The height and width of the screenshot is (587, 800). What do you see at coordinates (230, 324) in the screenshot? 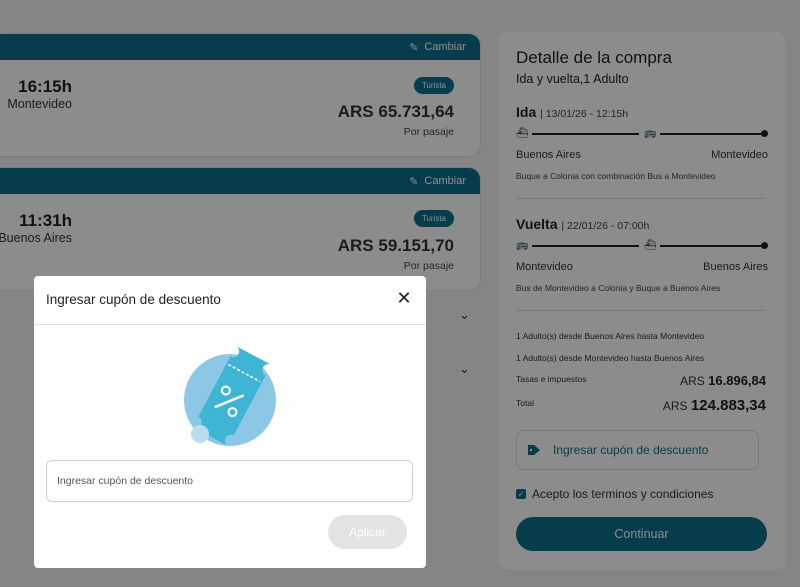
I see `modal-divider` at bounding box center [230, 324].